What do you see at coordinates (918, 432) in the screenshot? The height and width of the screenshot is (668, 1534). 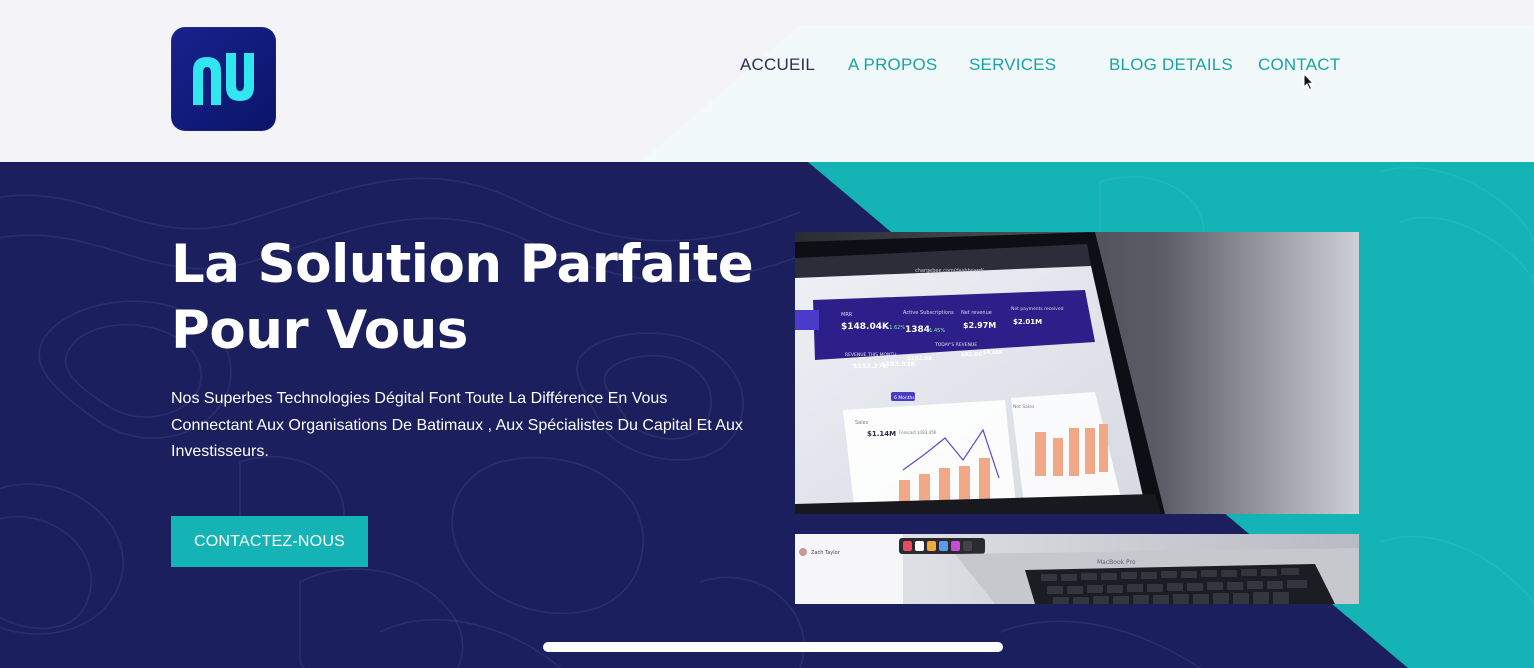 I see `sales-forecast: Forecast $183.45K` at bounding box center [918, 432].